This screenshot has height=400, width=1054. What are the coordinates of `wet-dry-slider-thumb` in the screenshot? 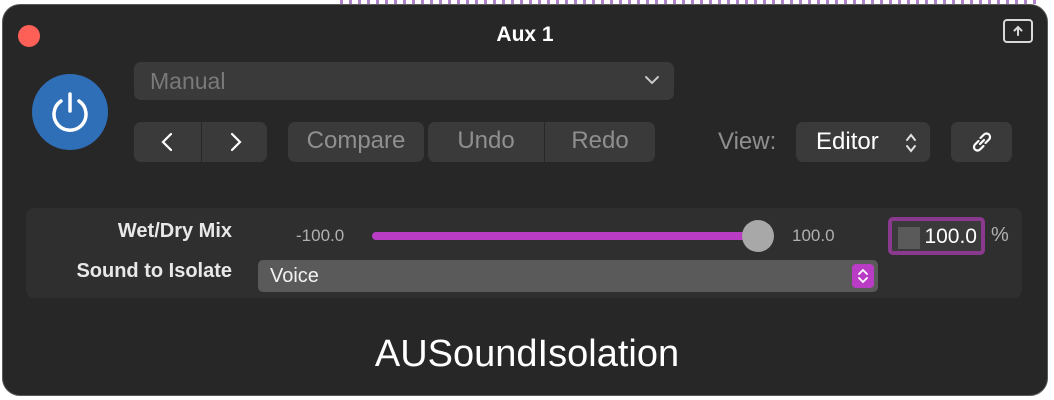 It's located at (758, 236).